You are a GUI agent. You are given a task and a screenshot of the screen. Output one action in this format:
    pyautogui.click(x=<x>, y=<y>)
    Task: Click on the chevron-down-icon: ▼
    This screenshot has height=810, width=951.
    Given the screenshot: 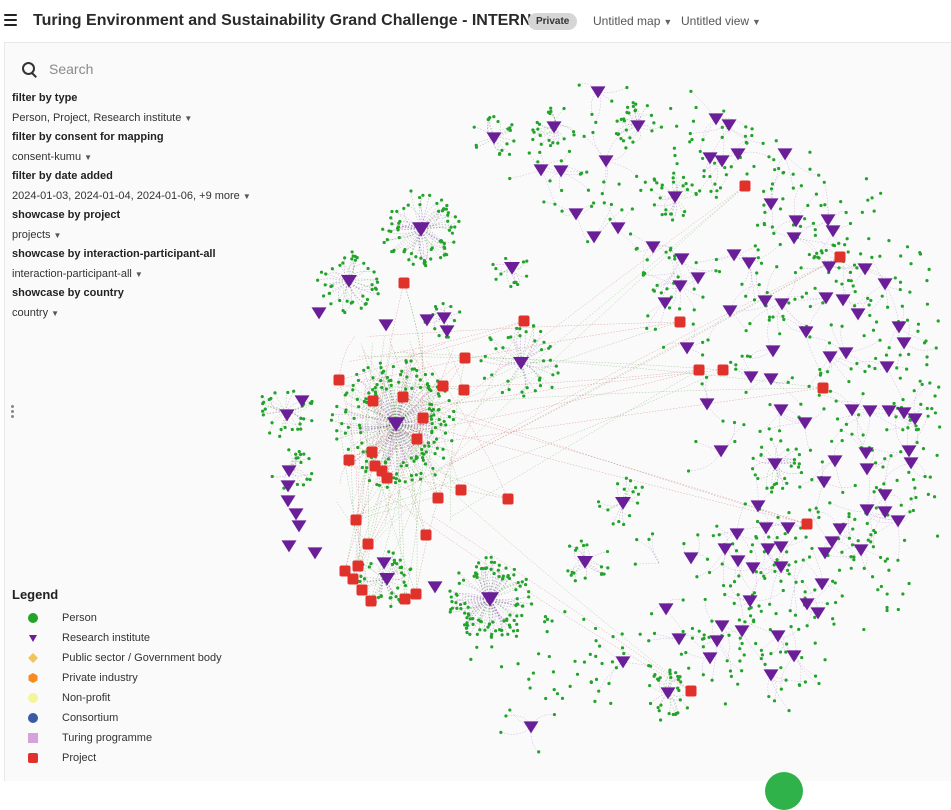 What is the action you would take?
    pyautogui.click(x=246, y=196)
    